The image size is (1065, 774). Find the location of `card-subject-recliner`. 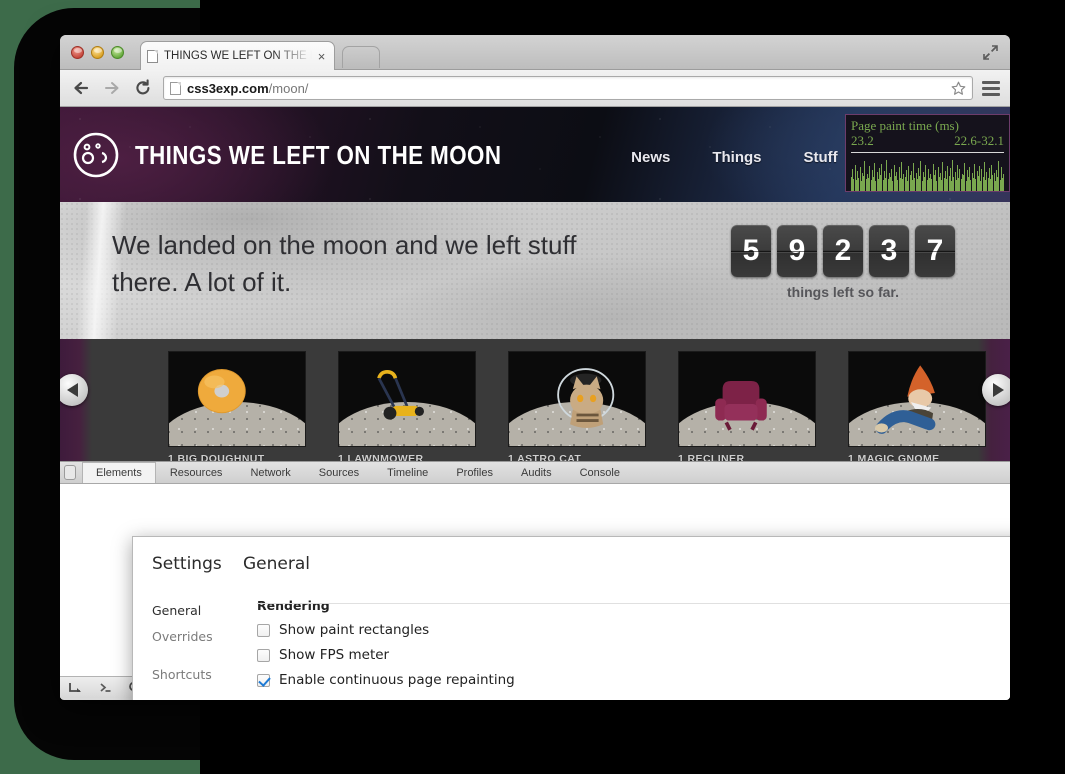

card-subject-recliner is located at coordinates (741, 406).